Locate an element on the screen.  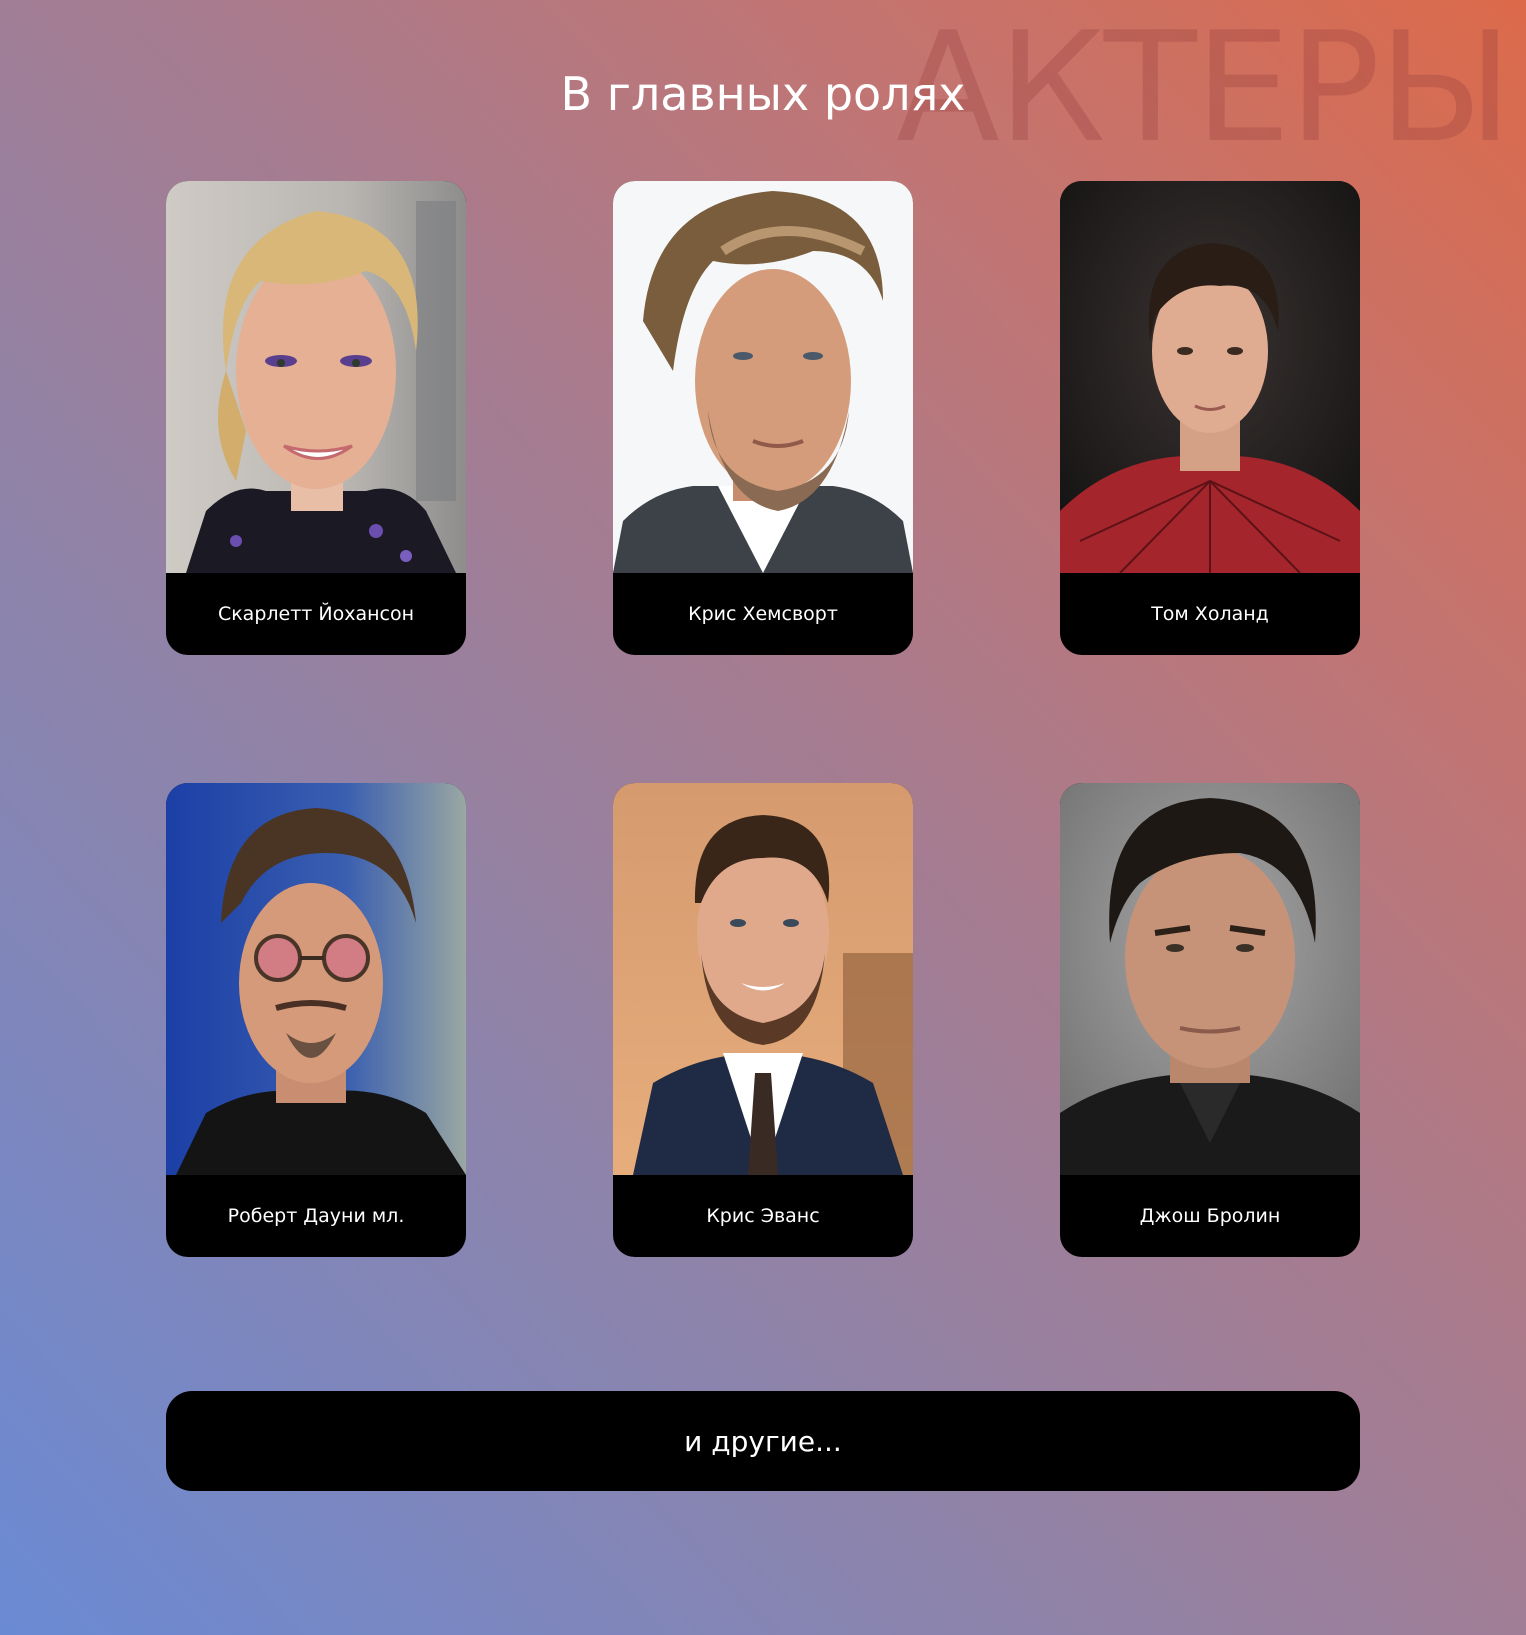
actor-card-4: Роберт Дауни мл. is located at coordinates (316, 1020).